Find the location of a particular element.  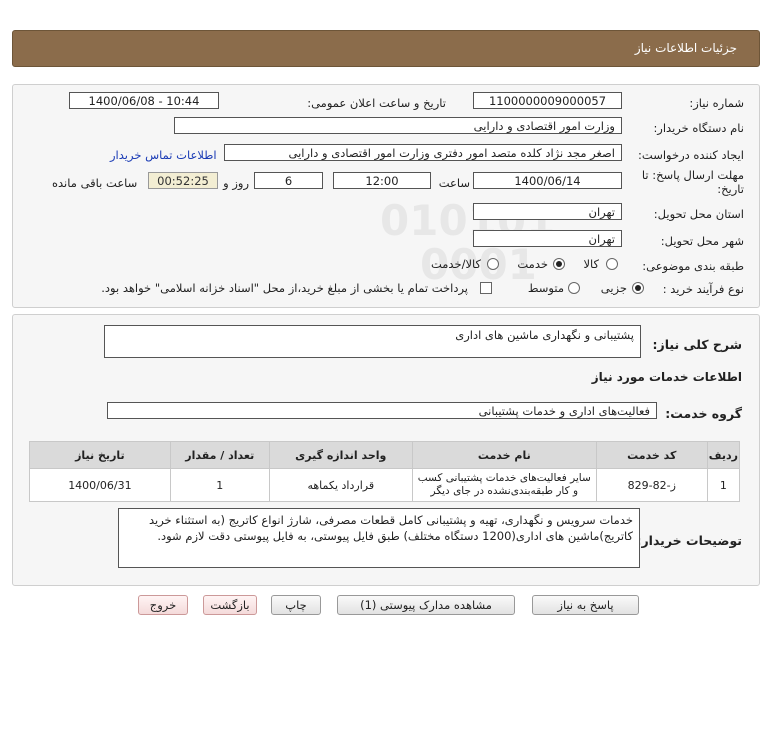

exit-button: خروج is located at coordinates (163, 605).